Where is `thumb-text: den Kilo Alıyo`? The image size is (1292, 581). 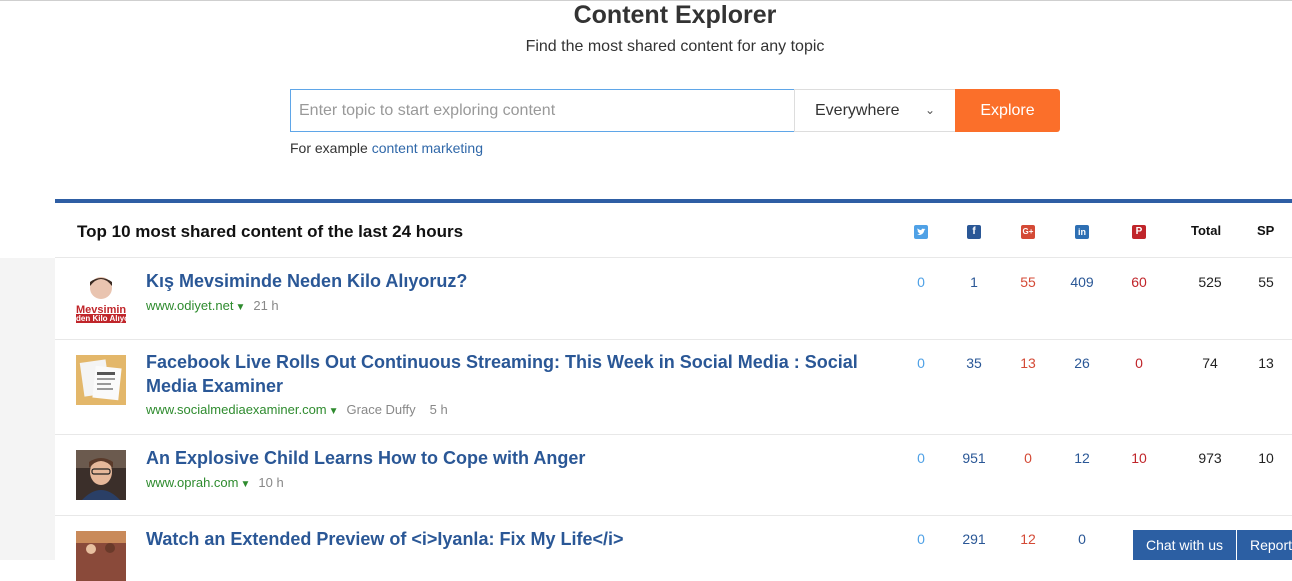
thumb-text: den Kilo Alıyo is located at coordinates (101, 318).